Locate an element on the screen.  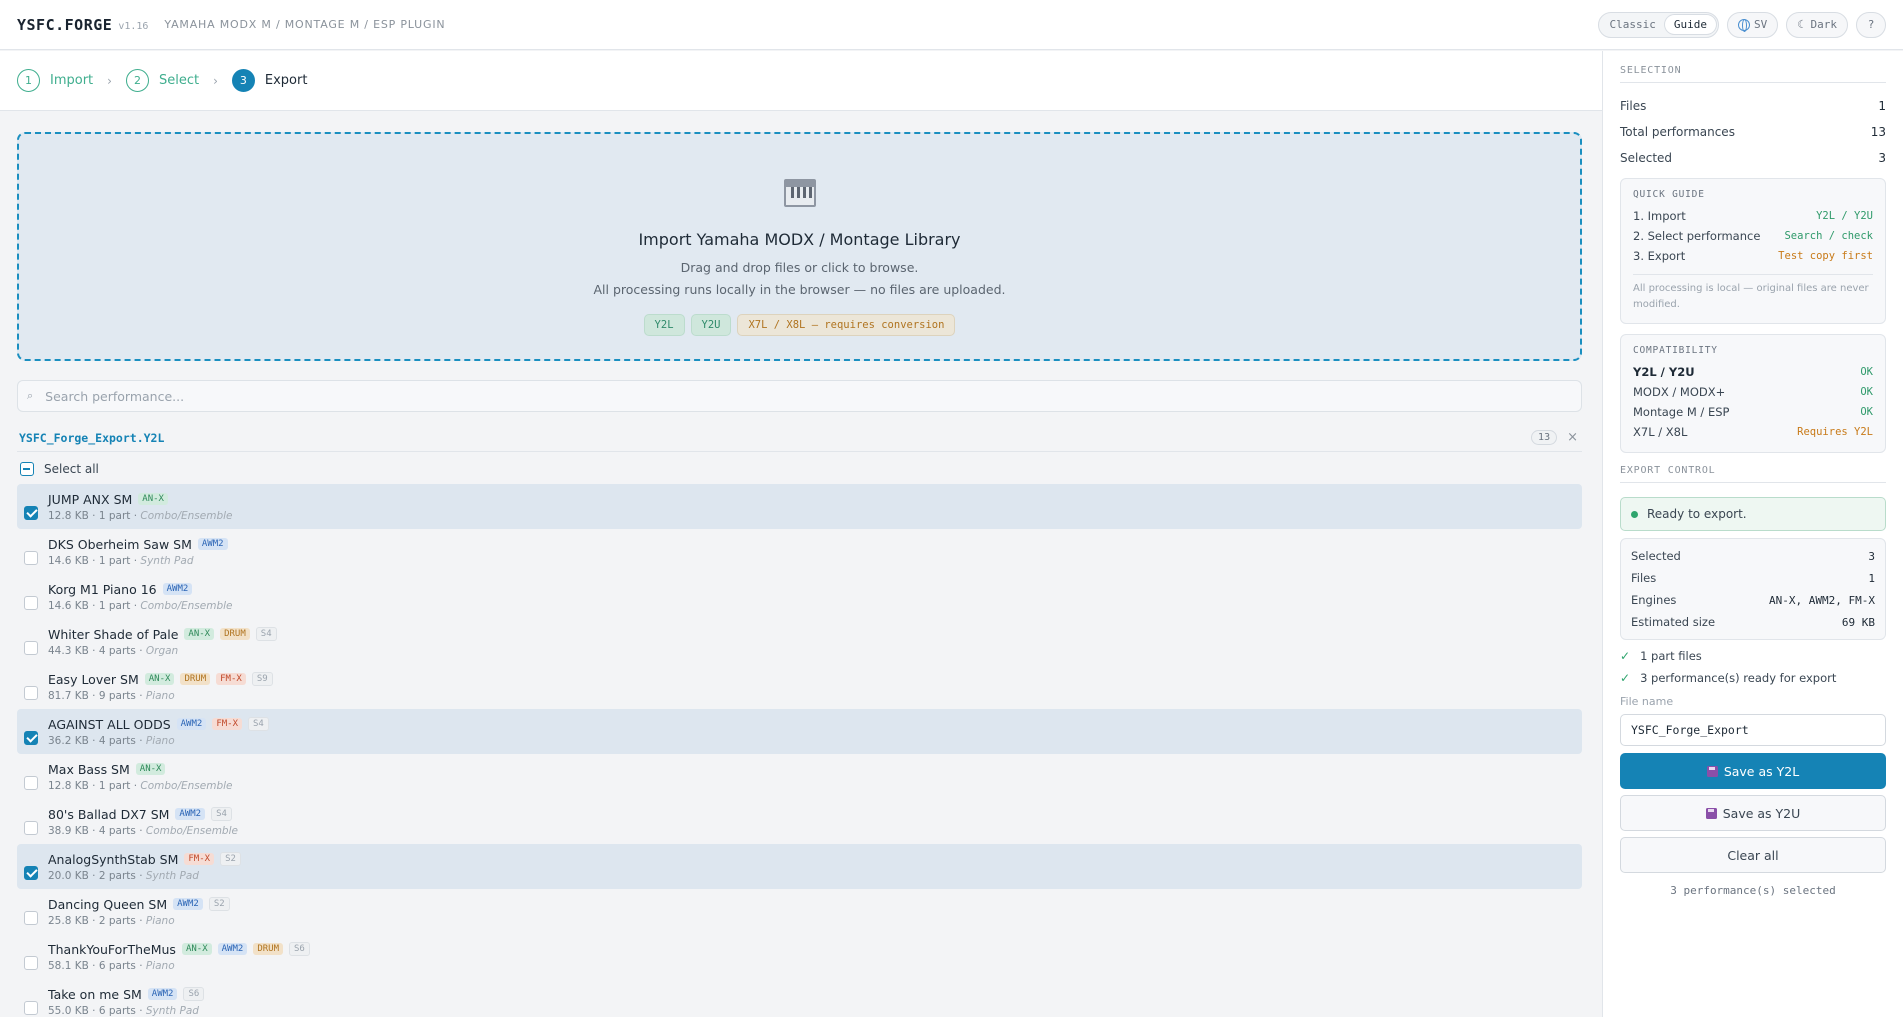
export-status-text: Ready to export. is located at coordinates (1697, 514).